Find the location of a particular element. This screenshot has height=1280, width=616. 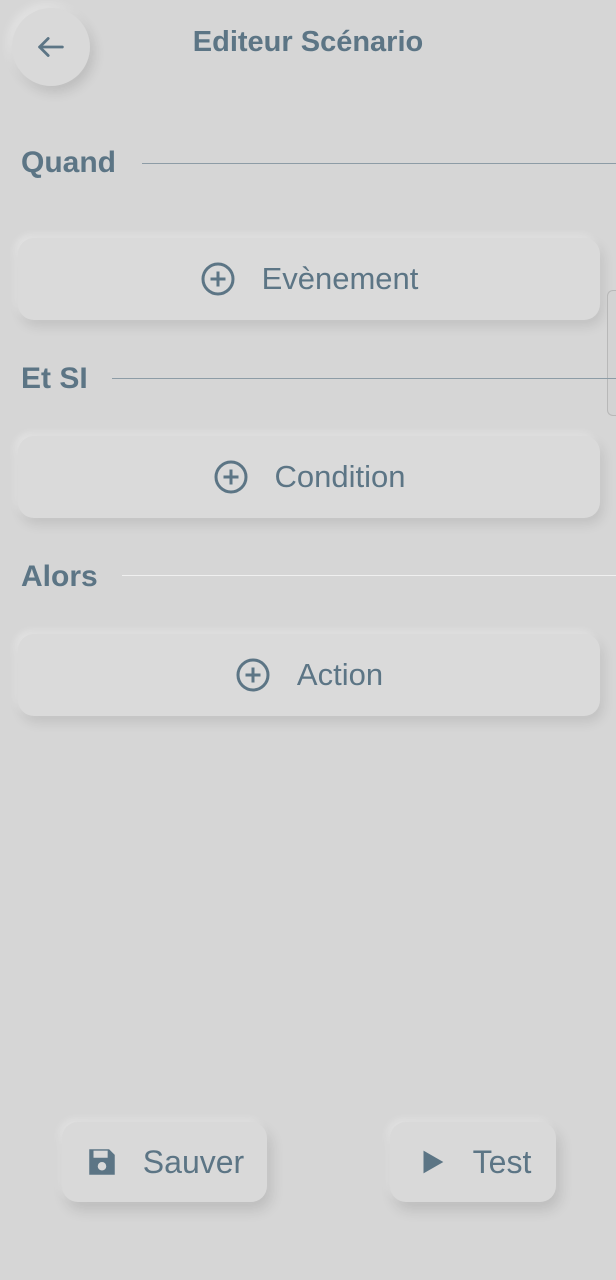

page-title: Editeur Scénario is located at coordinates (308, 42).